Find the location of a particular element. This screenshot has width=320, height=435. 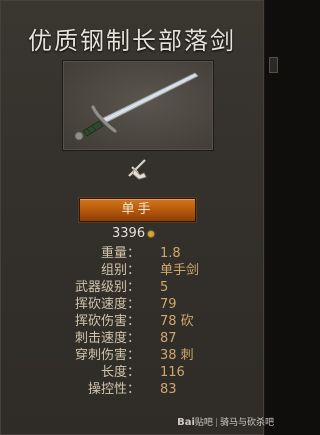

stat-label: 刺击速度： is located at coordinates (107, 338).